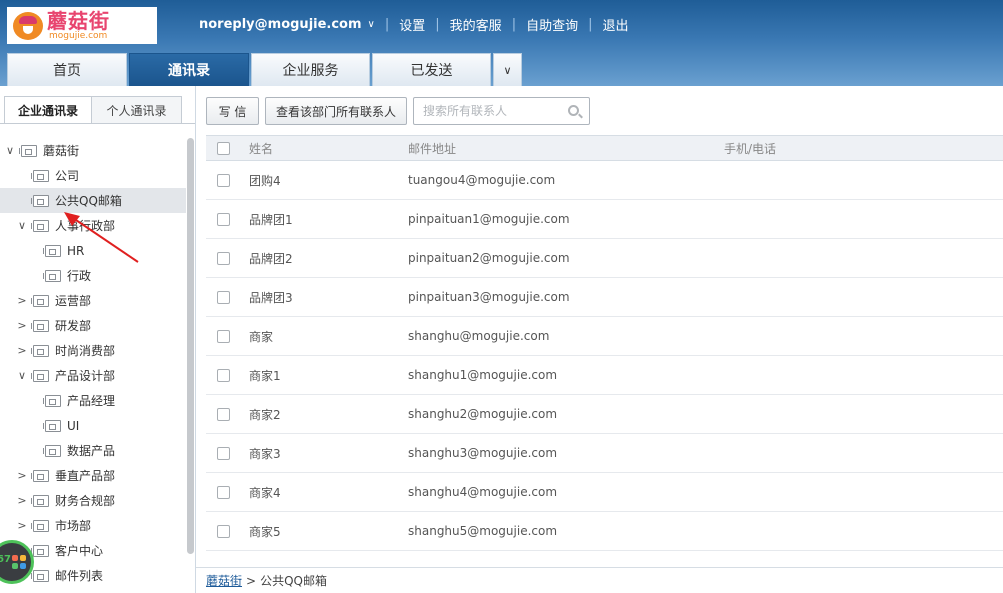  What do you see at coordinates (604, 375) in the screenshot?
I see `table-row: 商家1 shanghu1@mogujie.com` at bounding box center [604, 375].